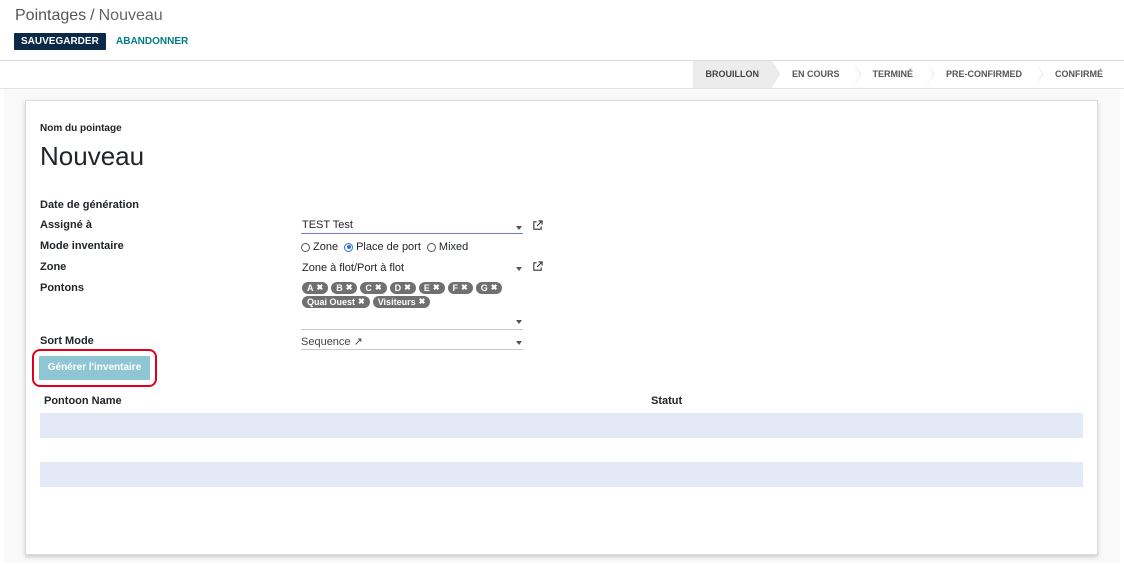 This screenshot has height=566, width=1124. What do you see at coordinates (666, 401) in the screenshot?
I see `column-statut: Statut` at bounding box center [666, 401].